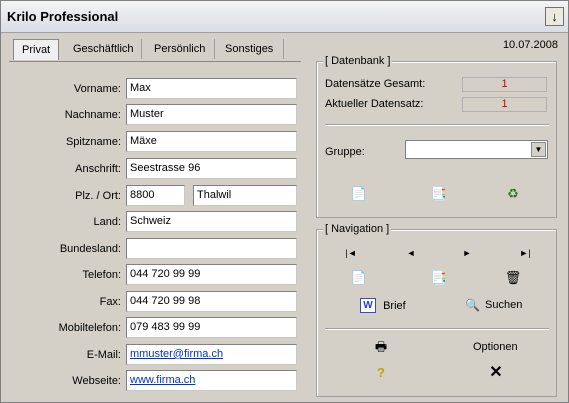 The height and width of the screenshot is (403, 569). Describe the element at coordinates (110, 302) in the screenshot. I see `fax-label: Fax:` at that location.